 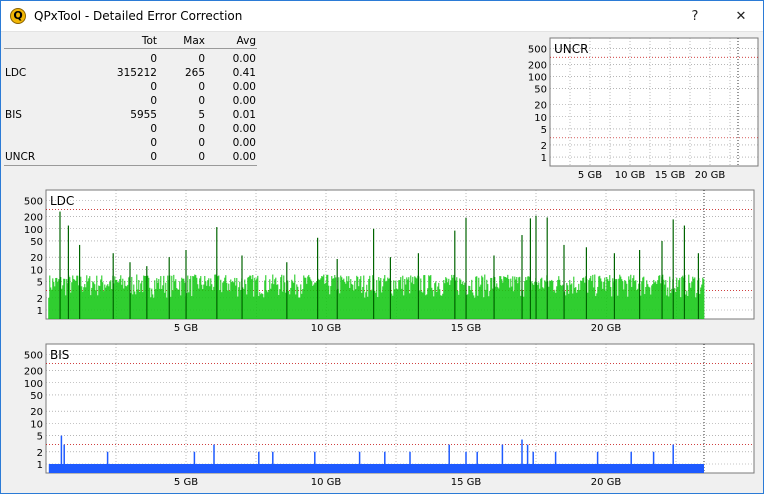 I want to click on header-tot: Tot, so click(x=149, y=41).